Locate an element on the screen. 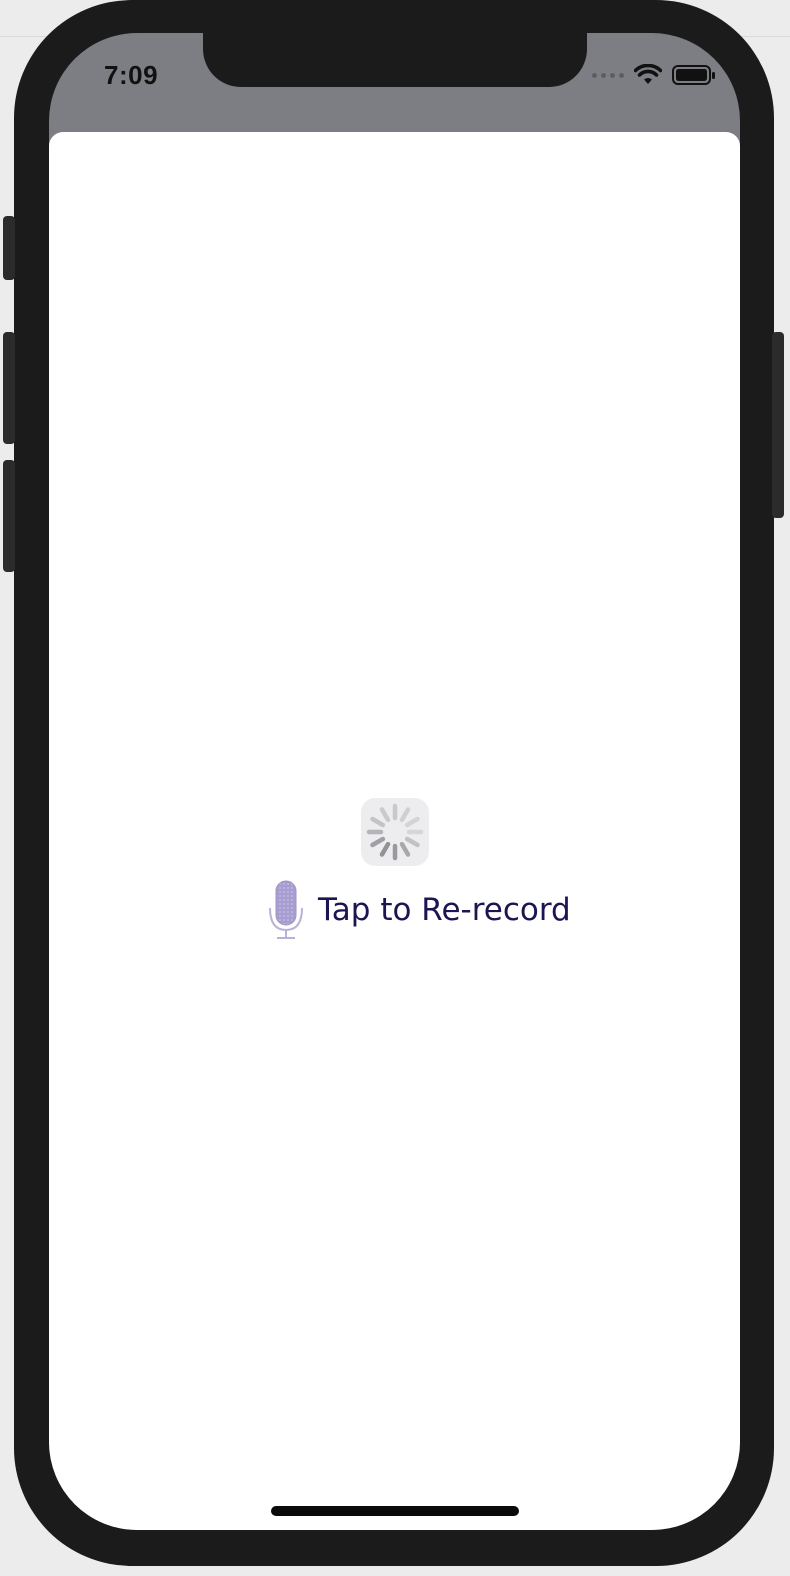  volume-up-button is located at coordinates (9, 388).